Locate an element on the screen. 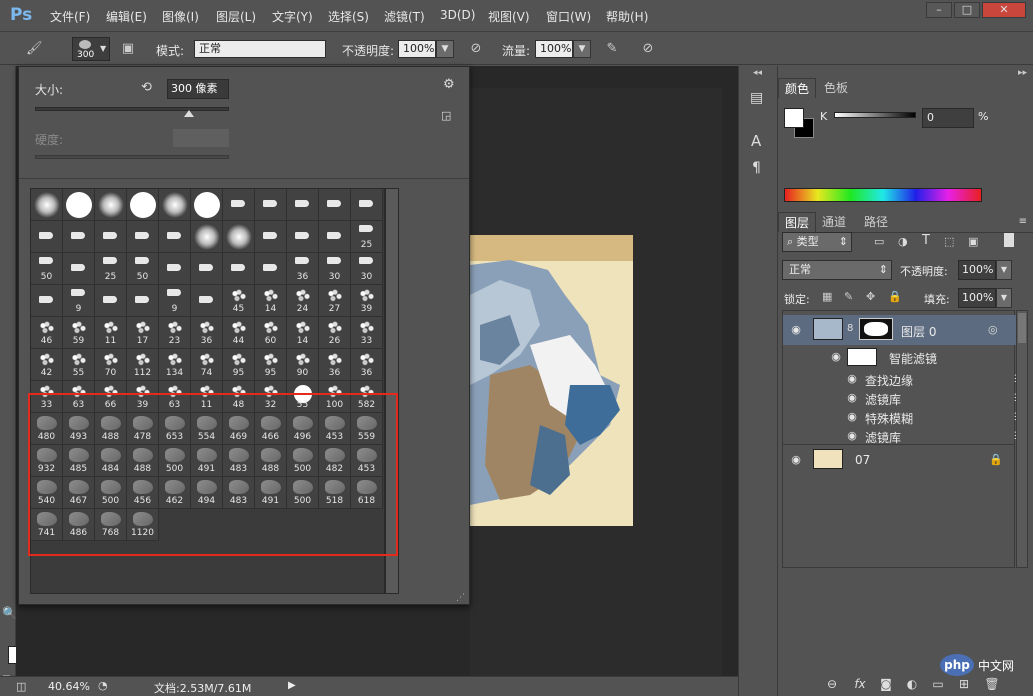  brush-preset-cell: 55 is located at coordinates (79, 365).